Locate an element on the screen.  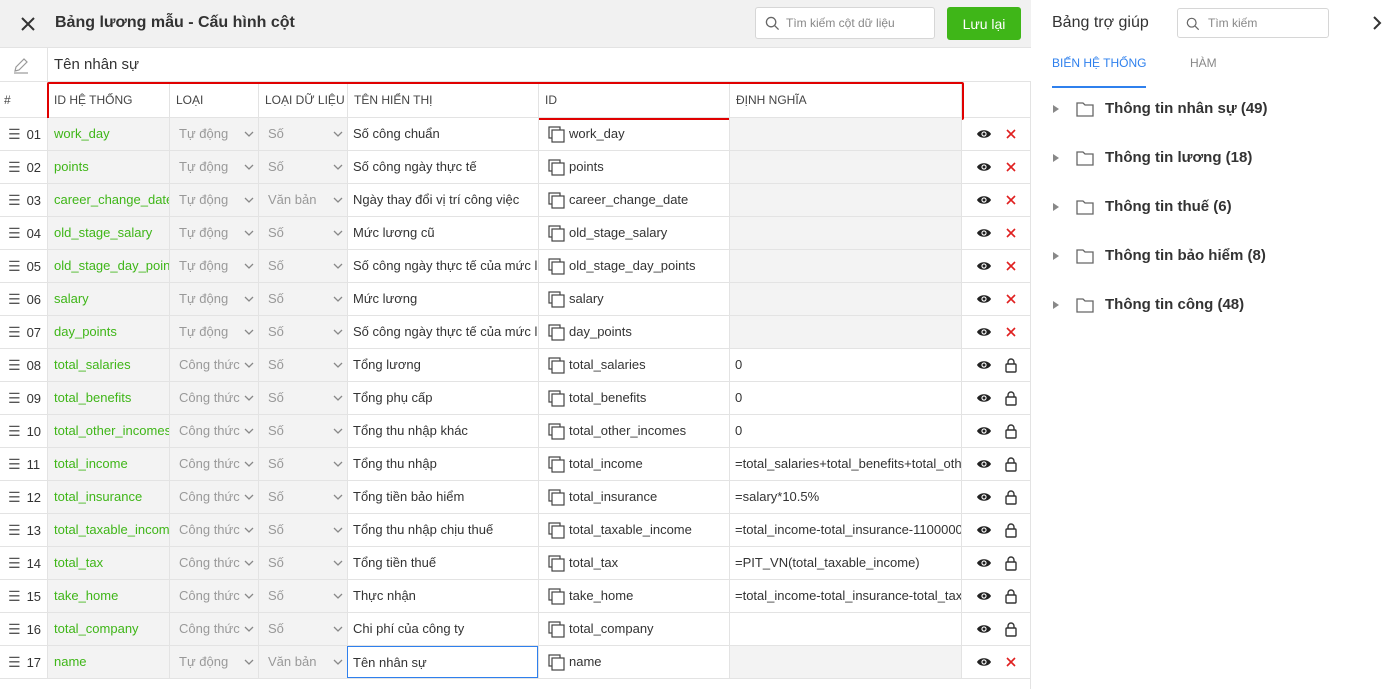
row-number: ☰ 05 is located at coordinates (23, 266).